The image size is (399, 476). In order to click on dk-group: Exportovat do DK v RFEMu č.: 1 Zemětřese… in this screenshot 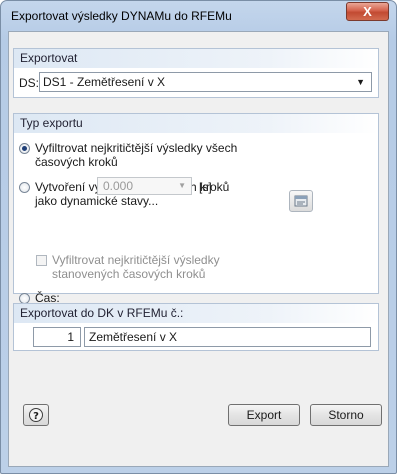, I will do `click(196, 327)`.